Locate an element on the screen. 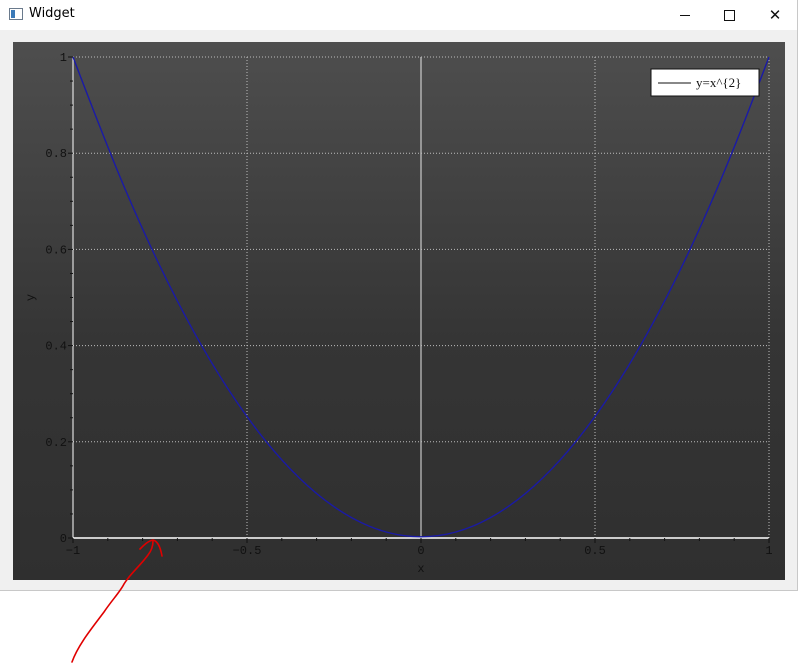 Image resolution: width=802 pixels, height=665 pixels. y-tick-label: 0.6 is located at coordinates (56, 250).